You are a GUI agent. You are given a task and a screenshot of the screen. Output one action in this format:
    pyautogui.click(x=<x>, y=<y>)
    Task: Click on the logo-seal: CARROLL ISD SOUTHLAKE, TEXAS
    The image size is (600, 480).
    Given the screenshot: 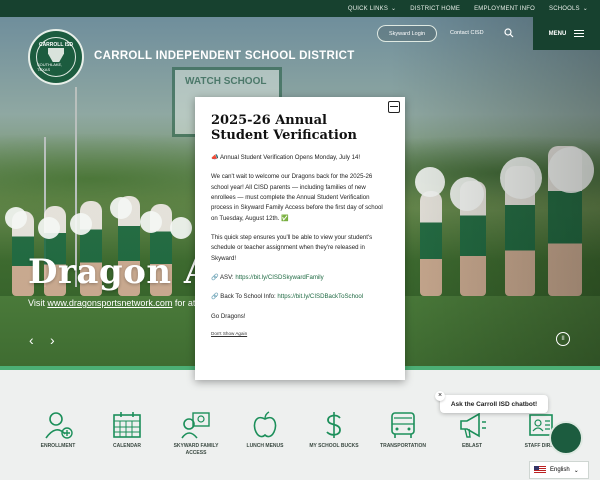 What is the action you would take?
    pyautogui.click(x=56, y=57)
    